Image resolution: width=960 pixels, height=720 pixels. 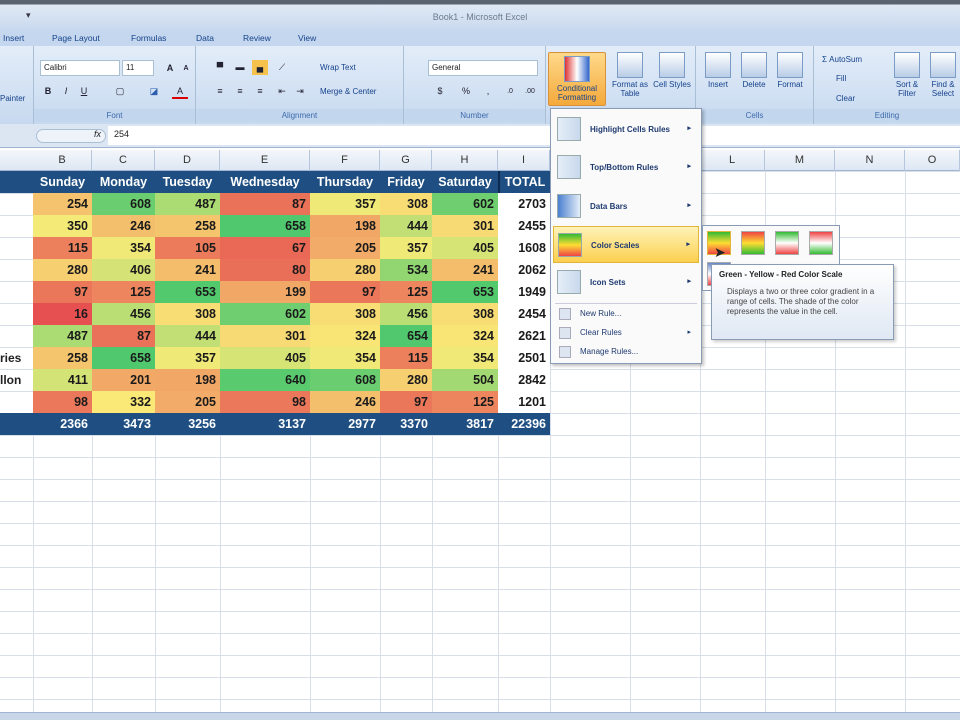 I want to click on total-cell: 2455, so click(x=524, y=226).